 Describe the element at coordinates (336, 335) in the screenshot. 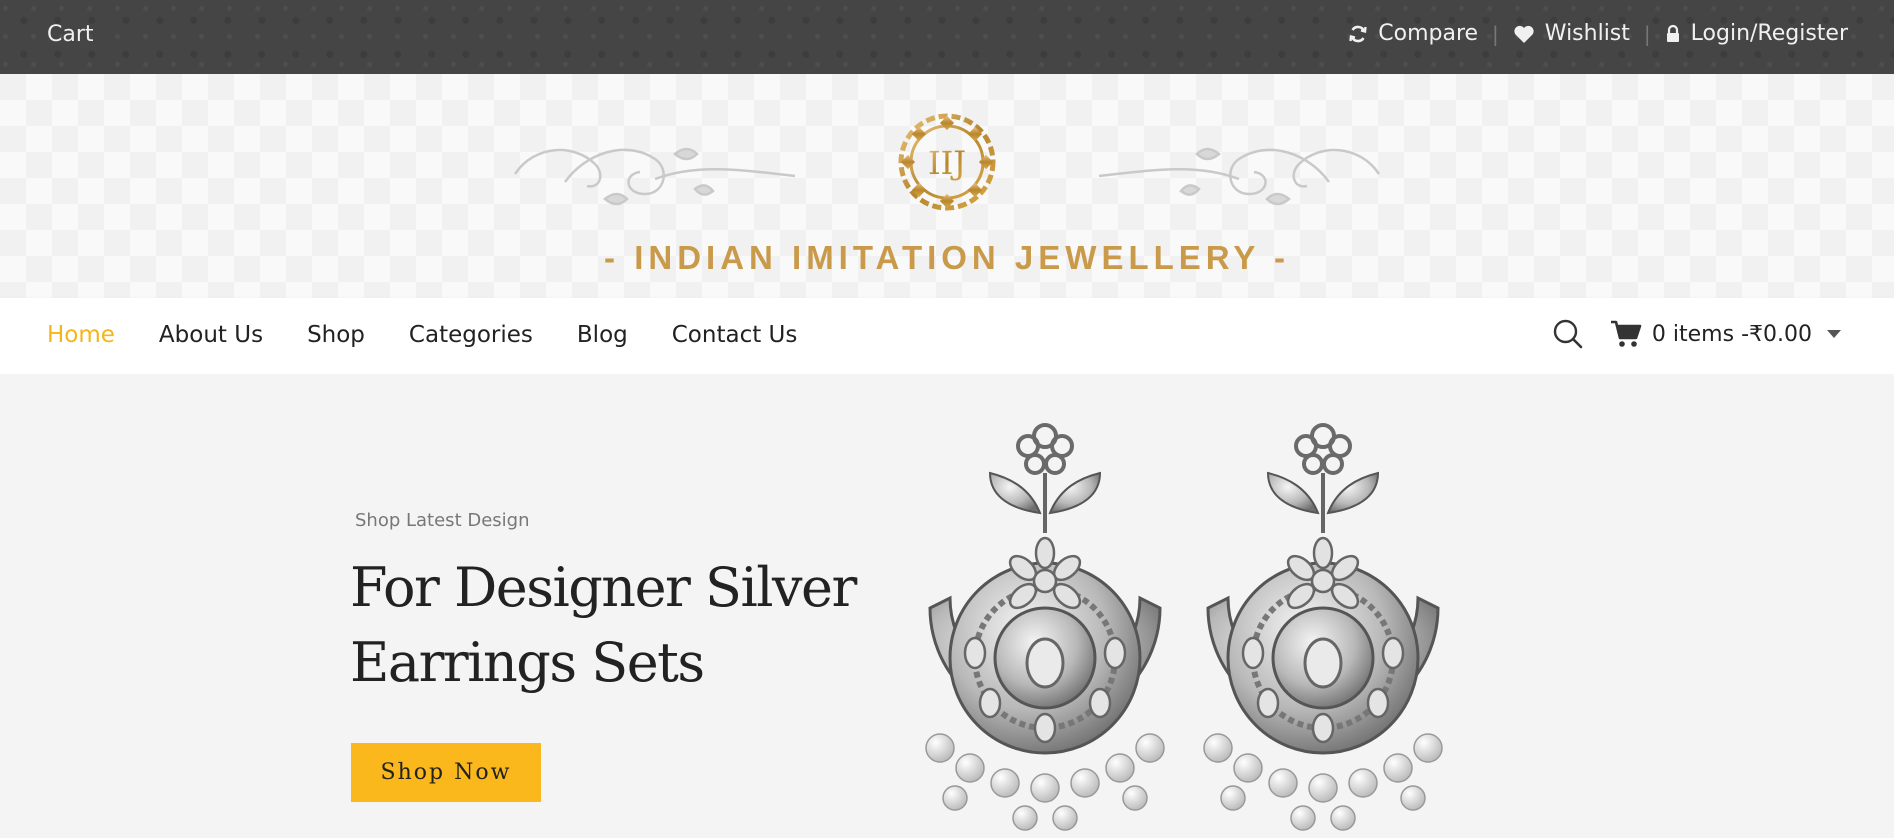

I see `nav-item-shop: Shop` at that location.